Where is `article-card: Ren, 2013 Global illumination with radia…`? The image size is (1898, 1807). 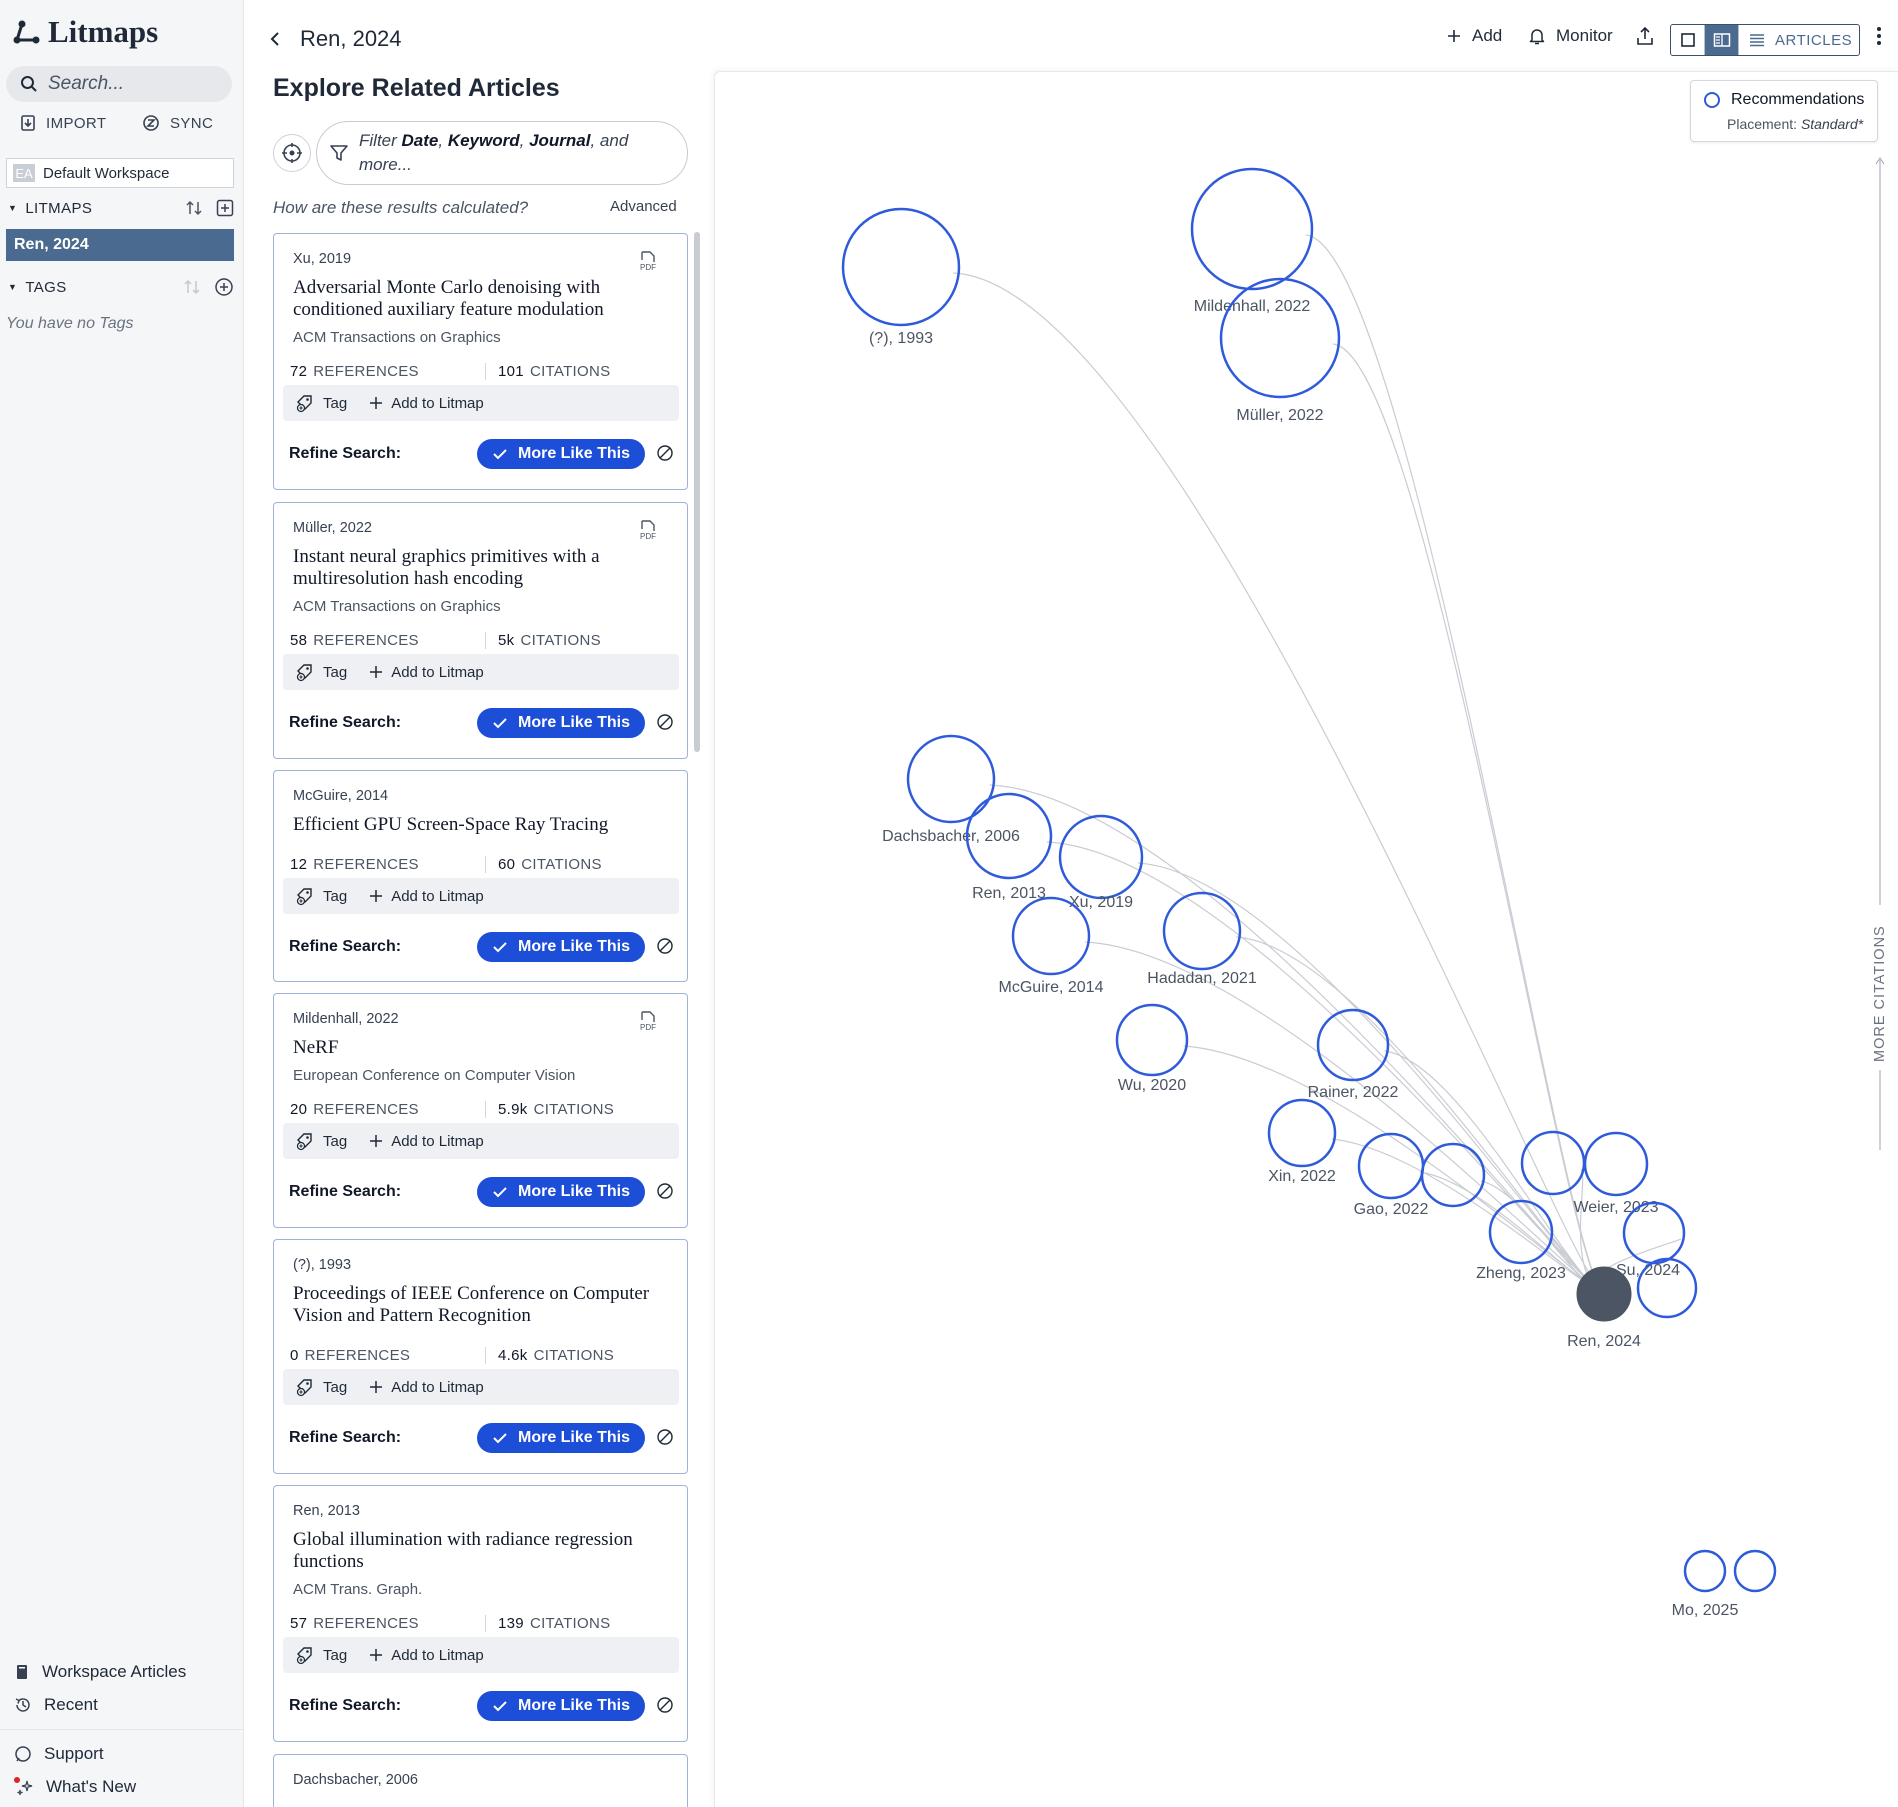
article-card: Ren, 2013 Global illumination with radia… is located at coordinates (480, 1613).